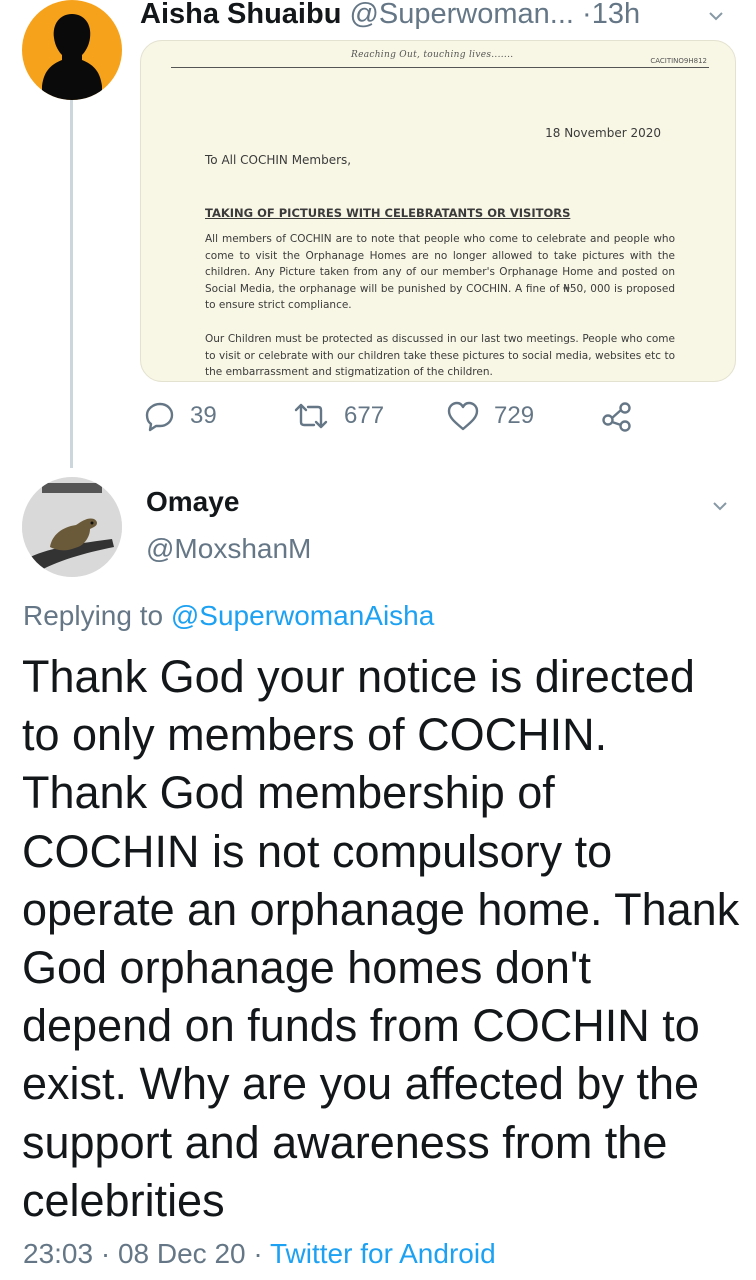 Image resolution: width=756 pixels, height=1280 pixels. Describe the element at coordinates (490, 416) in the screenshot. I see `like-button: 729` at that location.